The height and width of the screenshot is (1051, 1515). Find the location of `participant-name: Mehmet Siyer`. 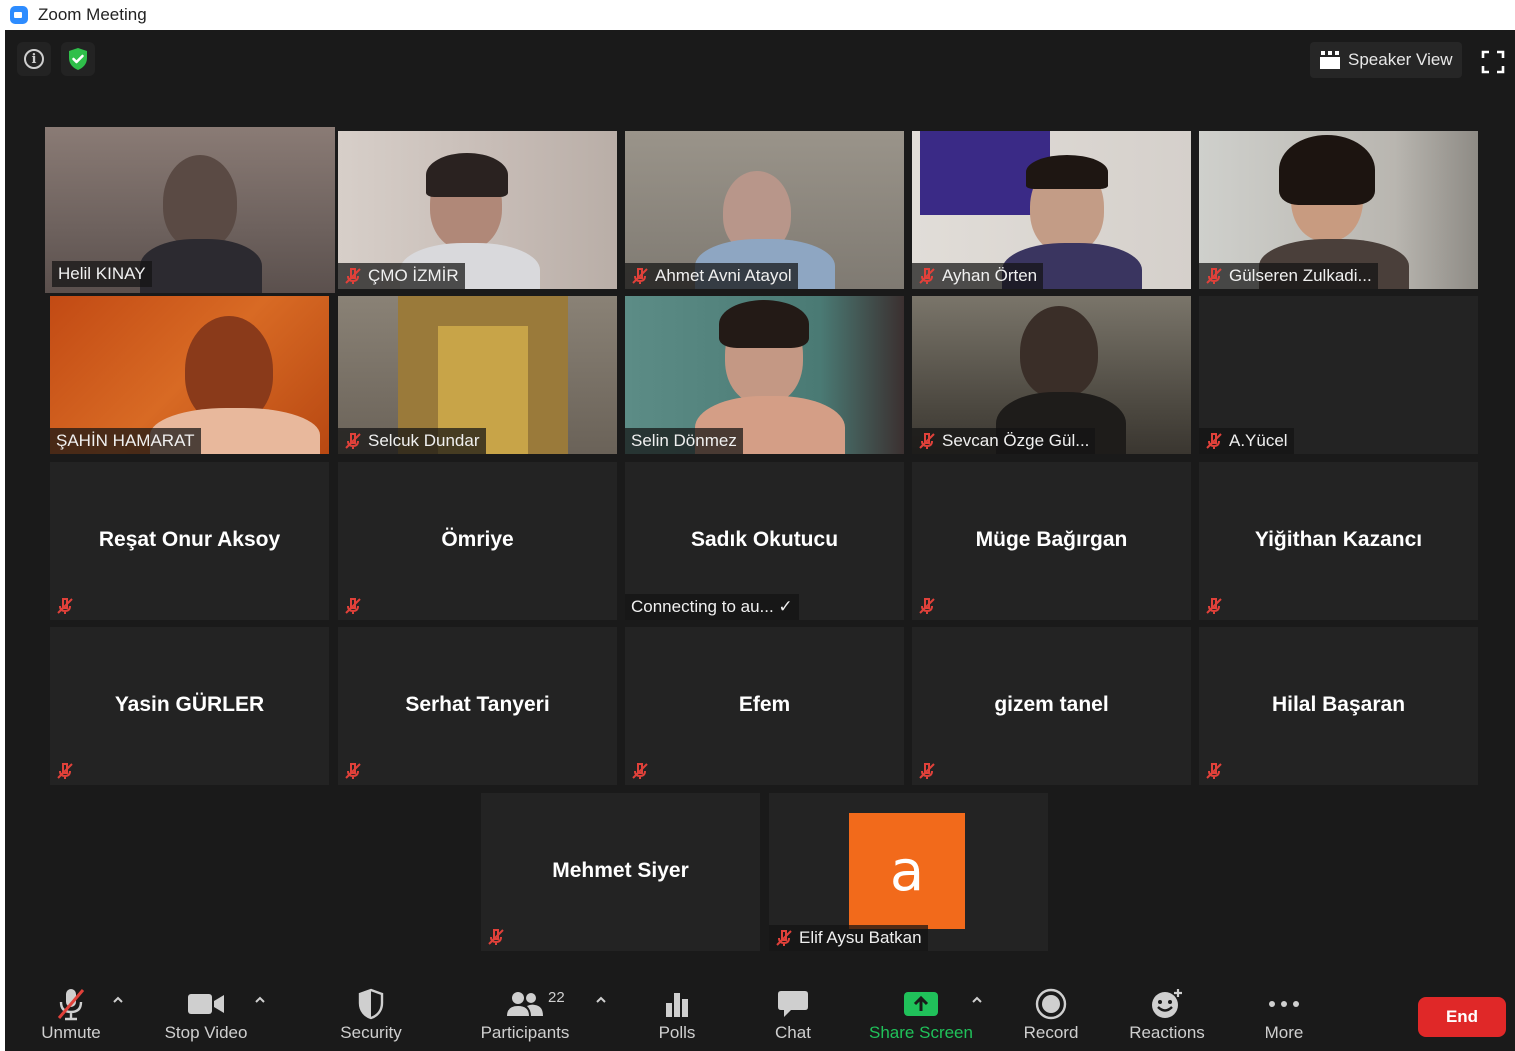

participant-name: Mehmet Siyer is located at coordinates (620, 870).